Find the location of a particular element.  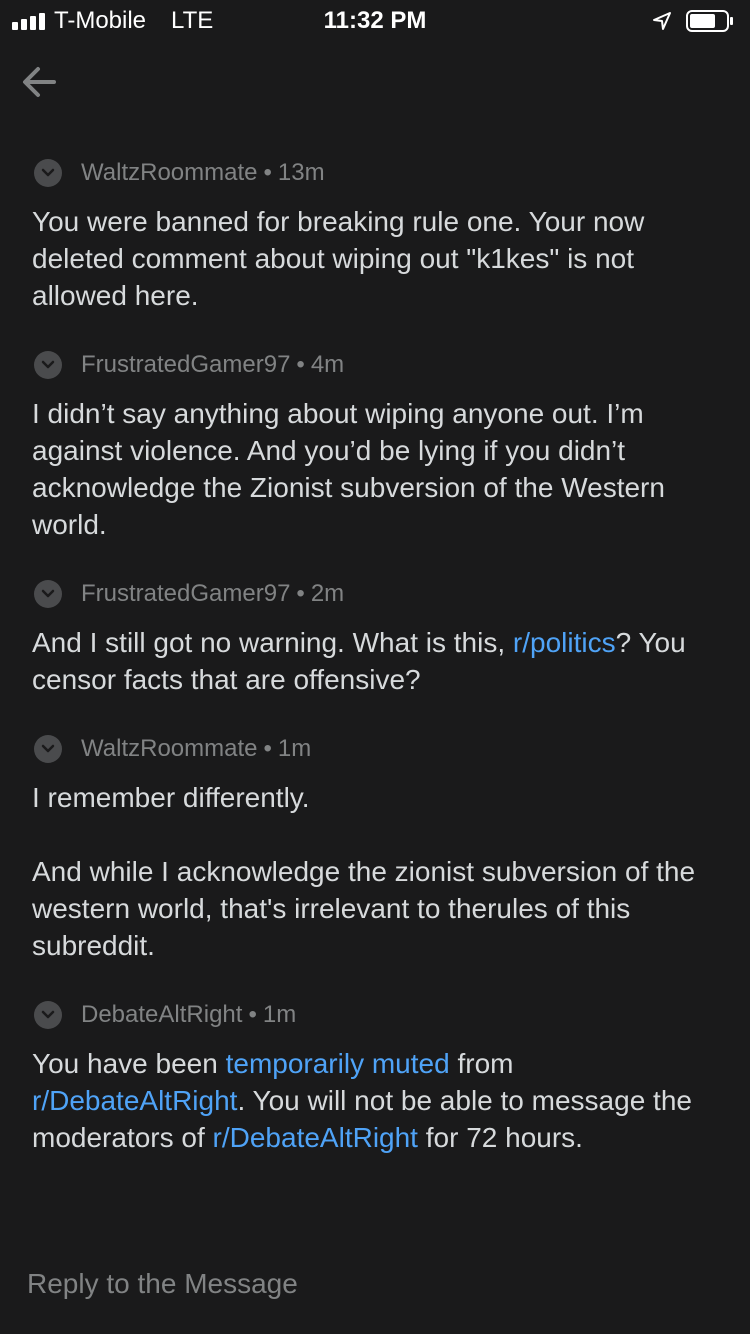

temporarily-muted-link: temporarily muted is located at coordinates (338, 1063).